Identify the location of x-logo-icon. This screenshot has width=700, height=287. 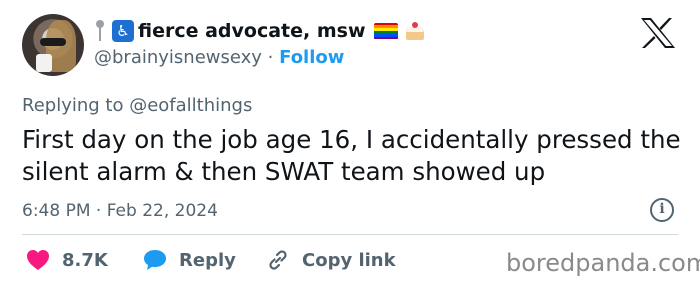
(658, 33).